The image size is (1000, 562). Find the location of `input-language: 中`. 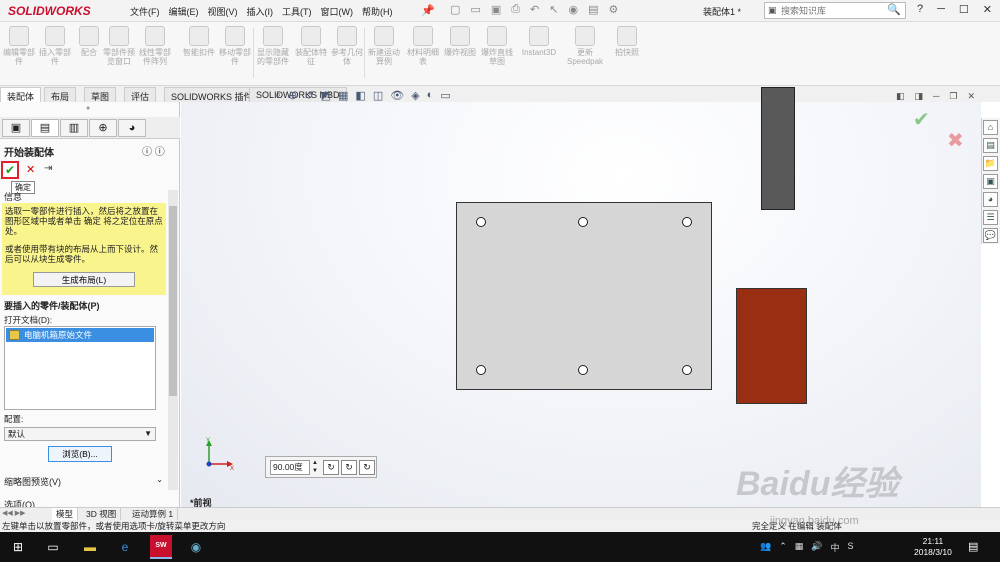

input-language: 中 is located at coordinates (835, 547).